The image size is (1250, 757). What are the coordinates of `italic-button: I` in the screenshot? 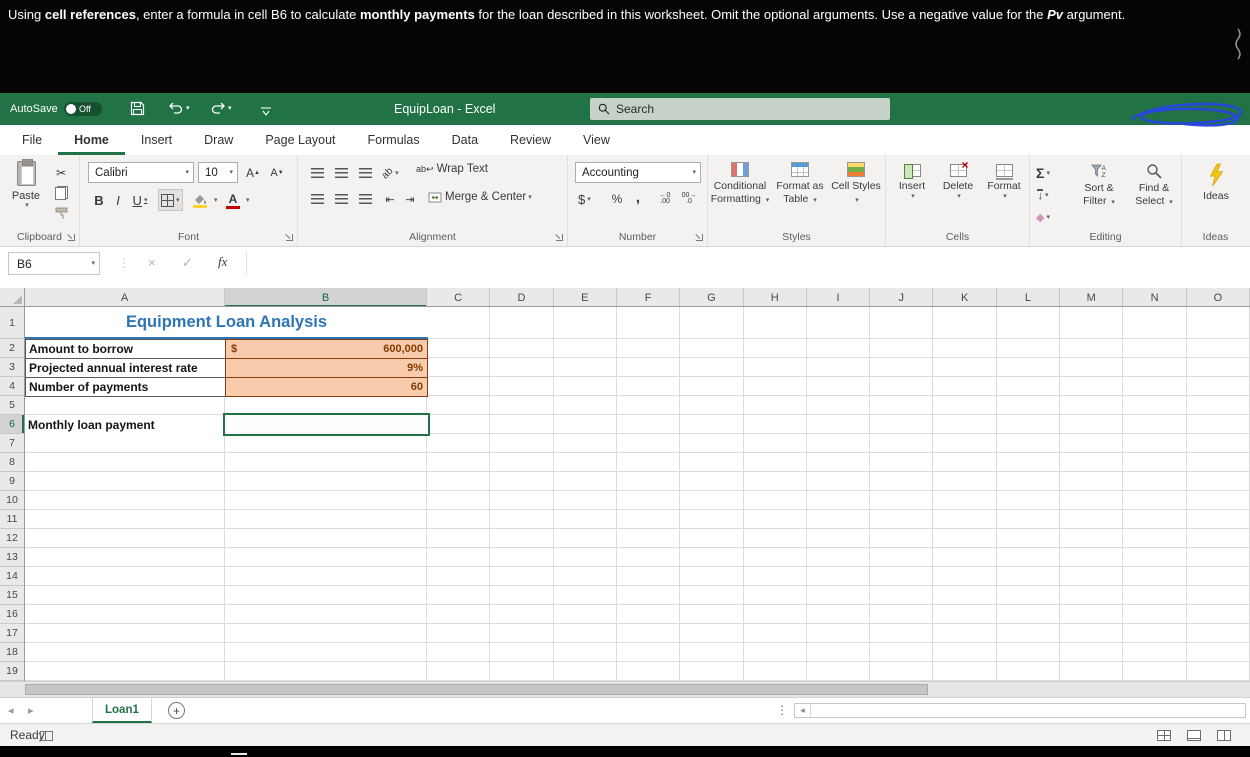 It's located at (118, 200).